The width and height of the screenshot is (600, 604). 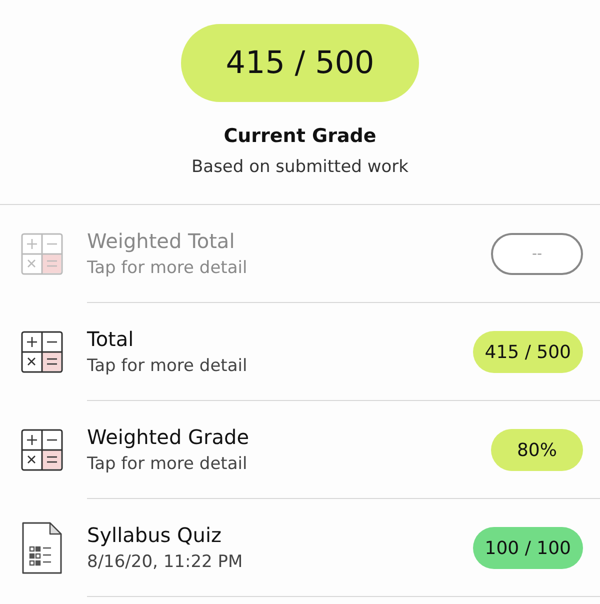 I want to click on item-title: Weighted Grade, so click(x=168, y=437).